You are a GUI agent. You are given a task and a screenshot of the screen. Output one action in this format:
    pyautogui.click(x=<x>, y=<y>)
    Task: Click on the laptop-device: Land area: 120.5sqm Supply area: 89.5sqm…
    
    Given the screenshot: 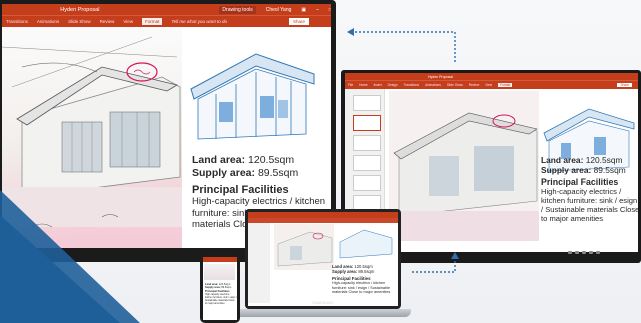 What is the action you would take?
    pyautogui.click(x=323, y=265)
    